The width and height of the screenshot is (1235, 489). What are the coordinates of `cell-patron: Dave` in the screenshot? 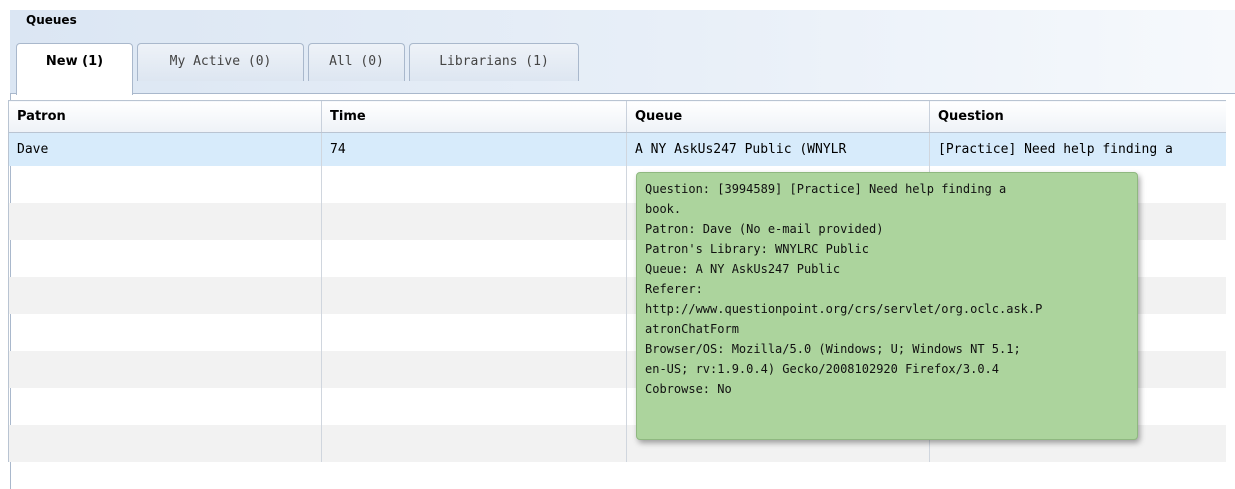 It's located at (165, 149).